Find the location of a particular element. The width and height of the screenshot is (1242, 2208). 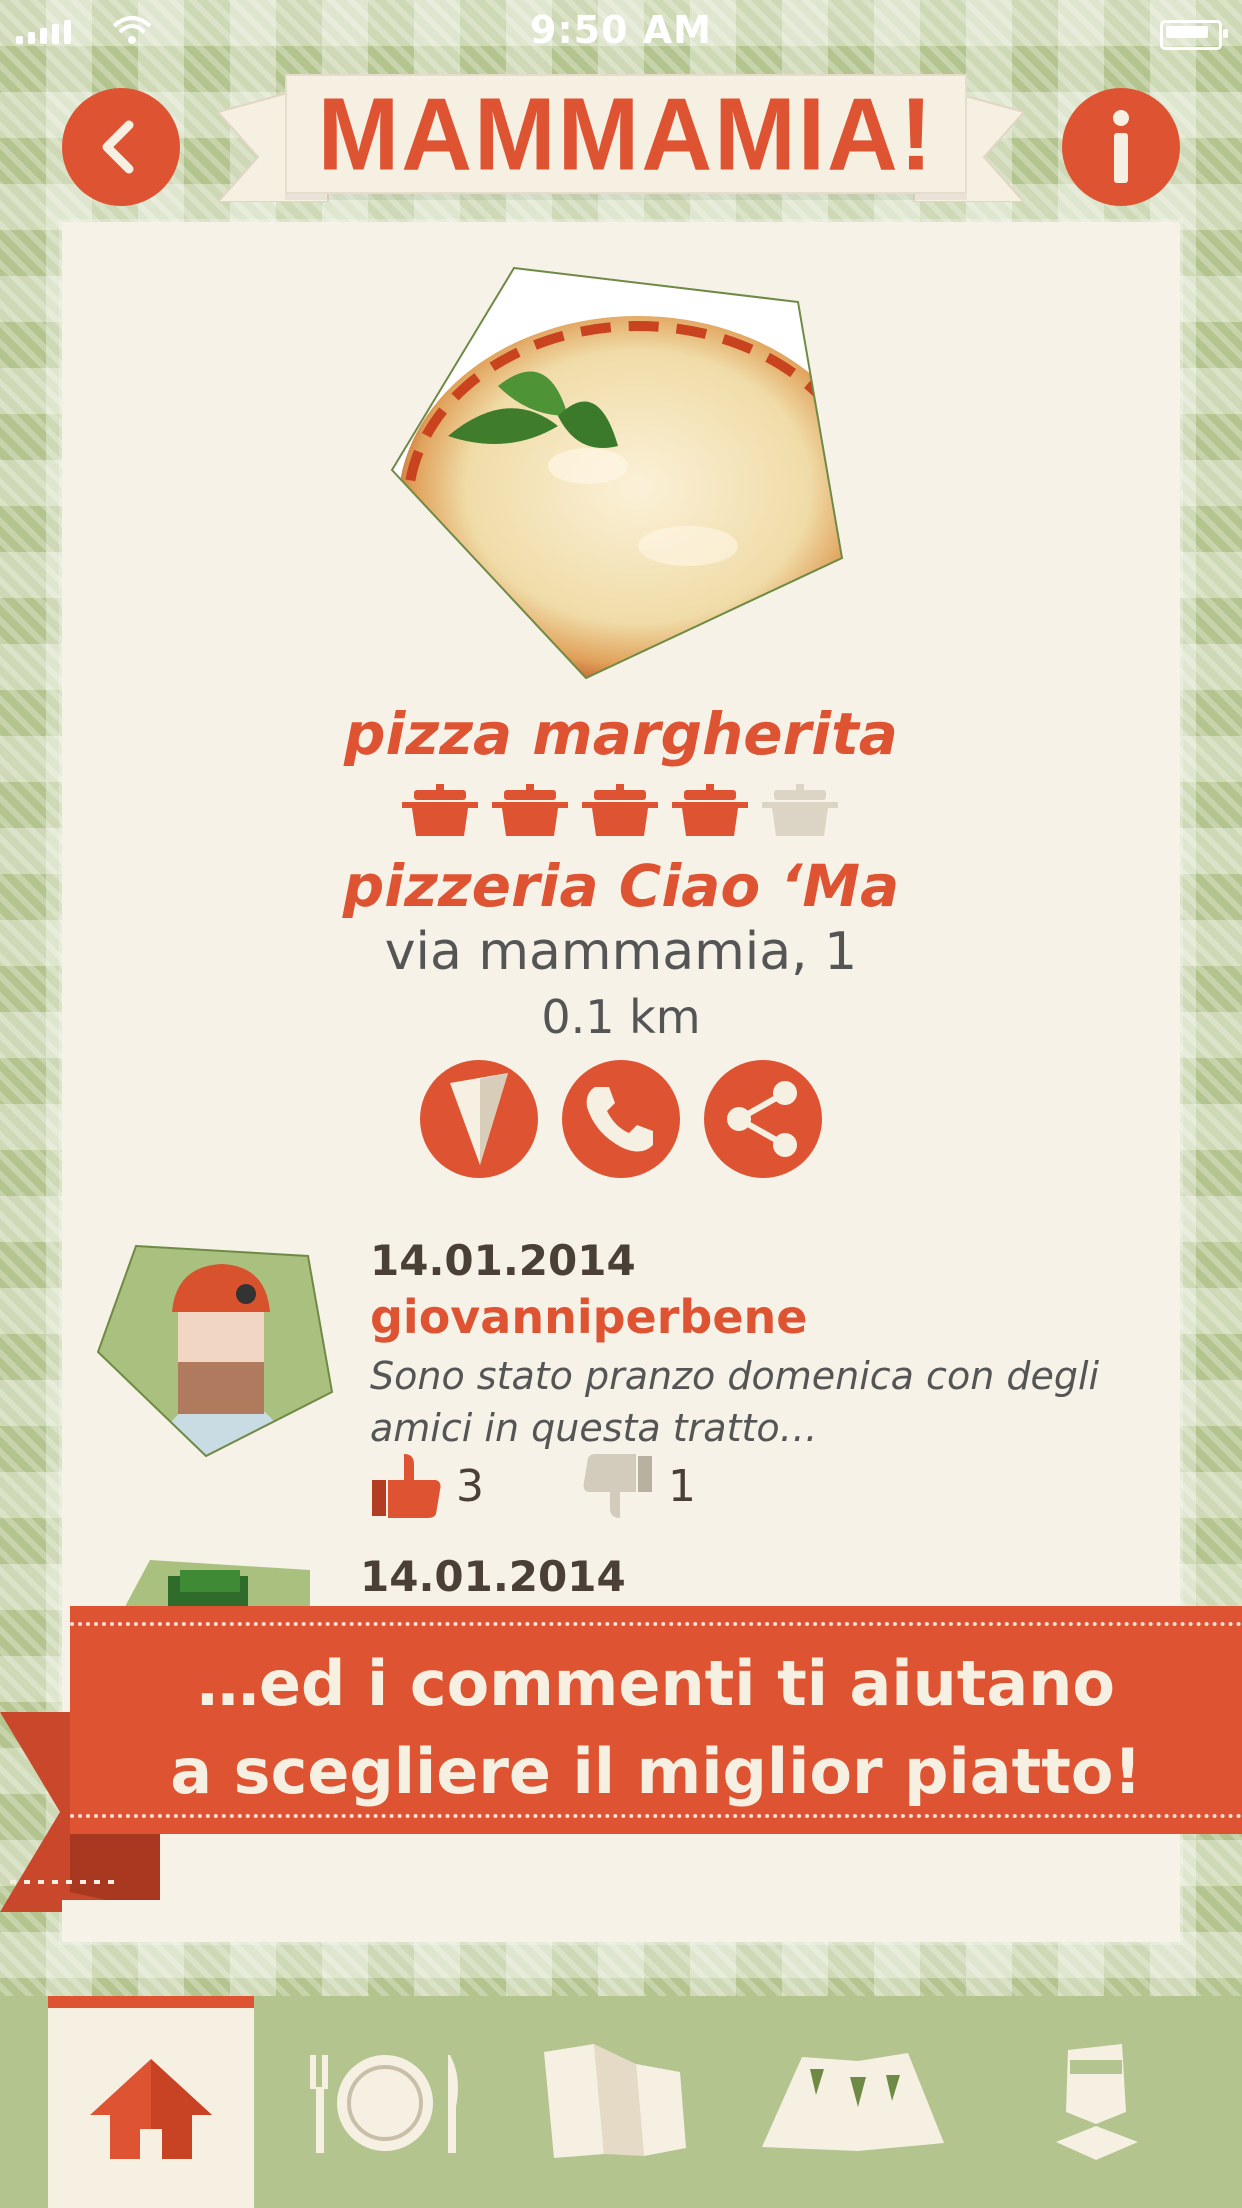

info-button is located at coordinates (1121, 147).